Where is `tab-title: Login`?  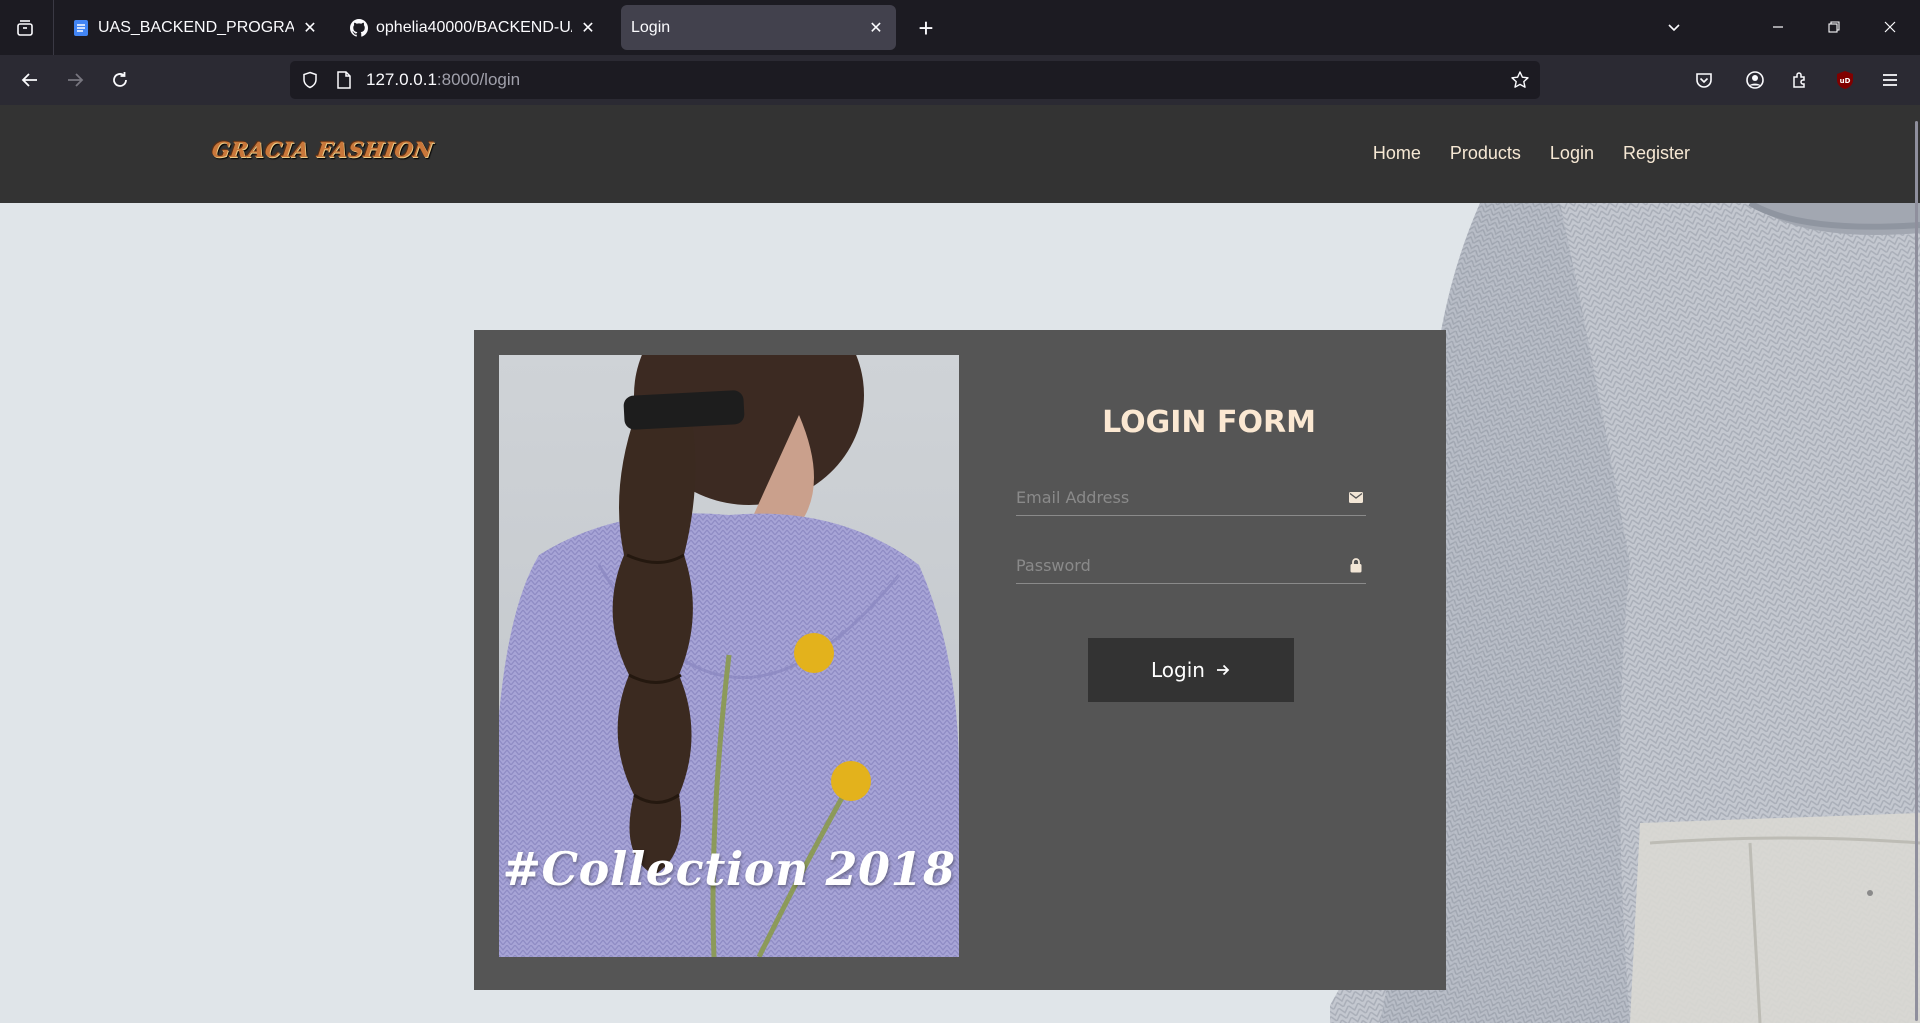 tab-title: Login is located at coordinates (651, 27).